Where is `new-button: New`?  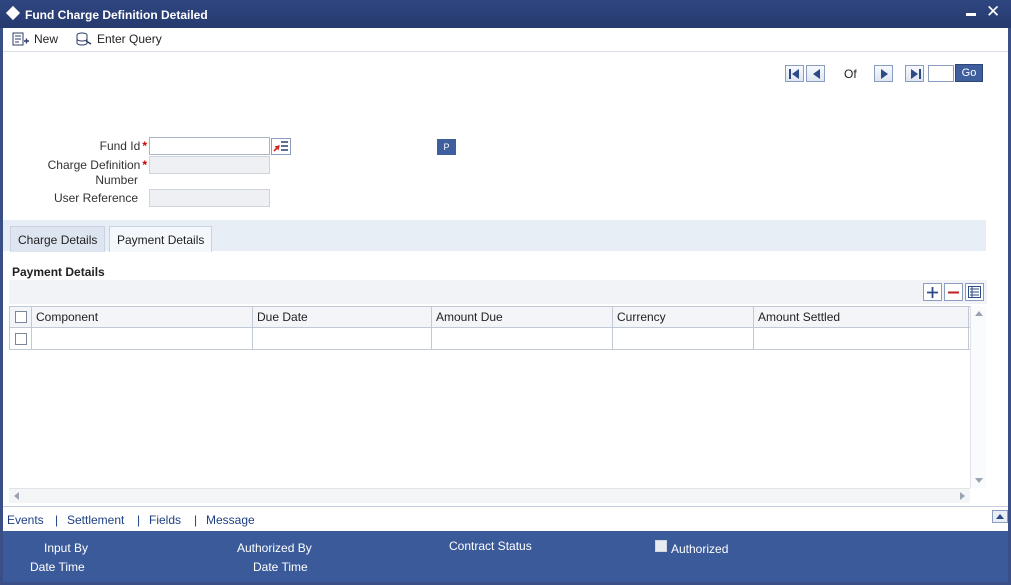
new-button: New is located at coordinates (35, 39).